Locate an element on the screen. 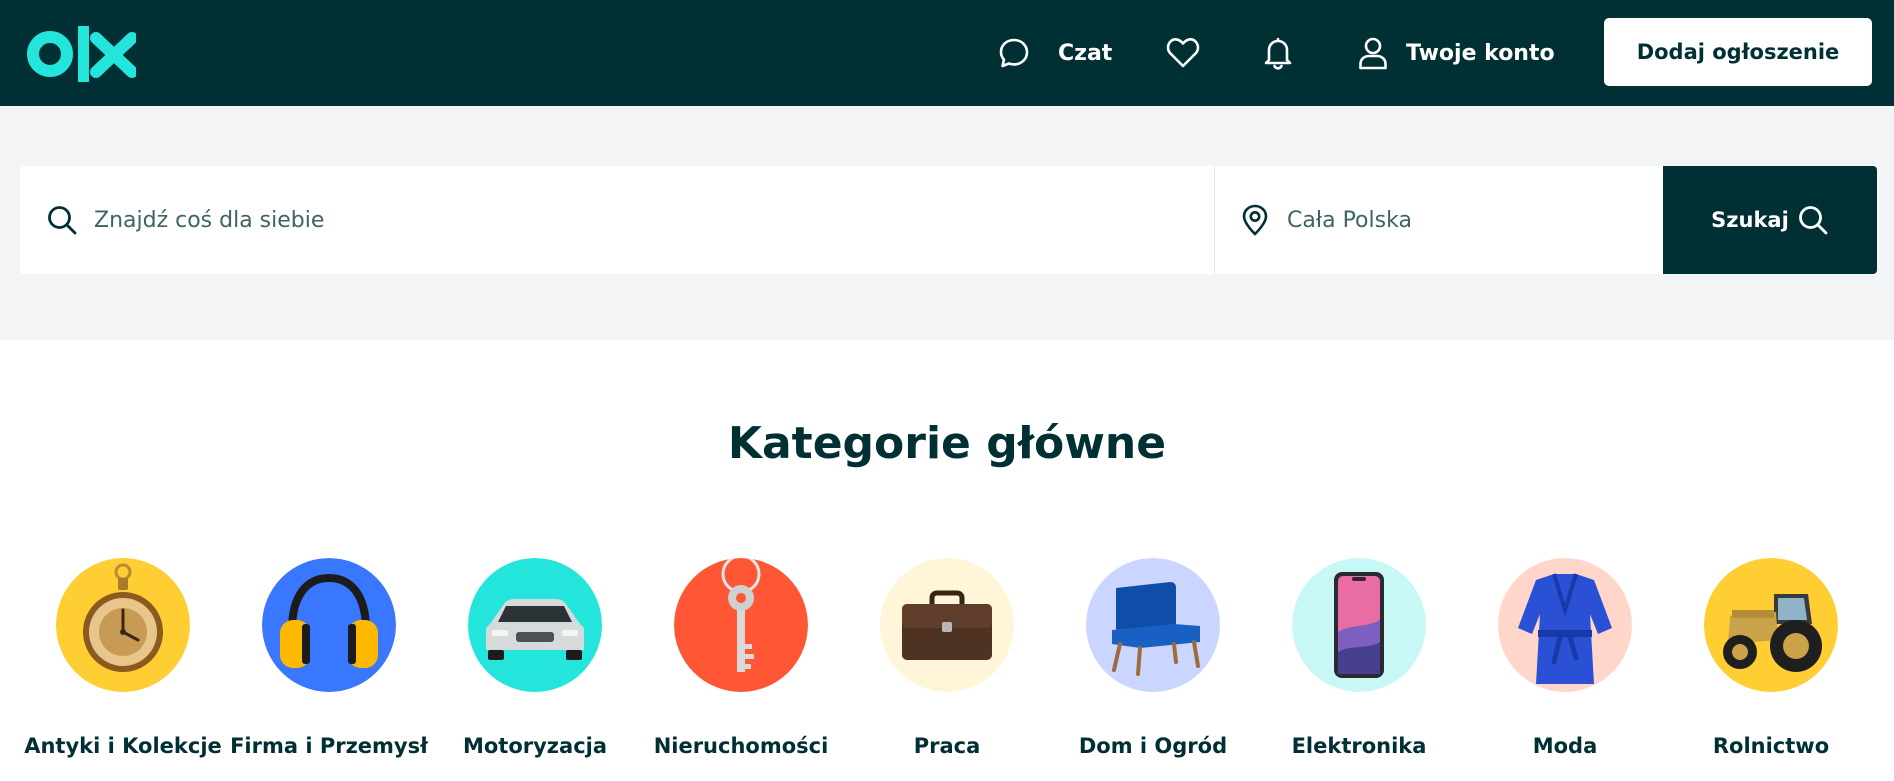 This screenshot has height=781, width=1894. heart-icon is located at coordinates (1183, 53).